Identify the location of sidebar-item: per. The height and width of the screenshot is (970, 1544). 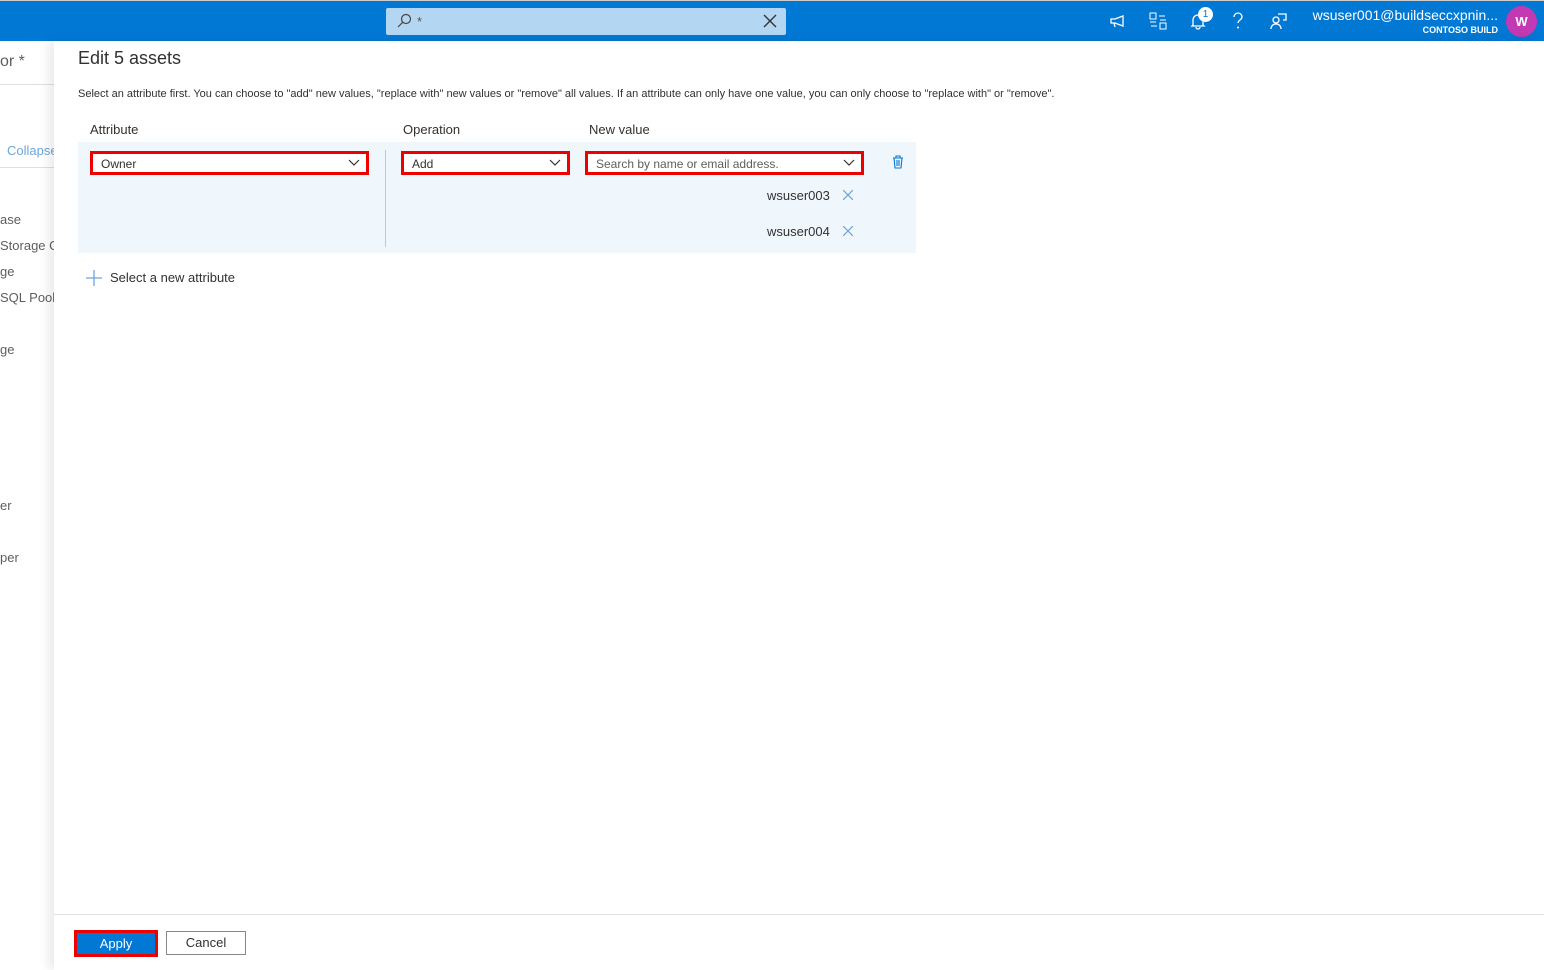
(9, 557).